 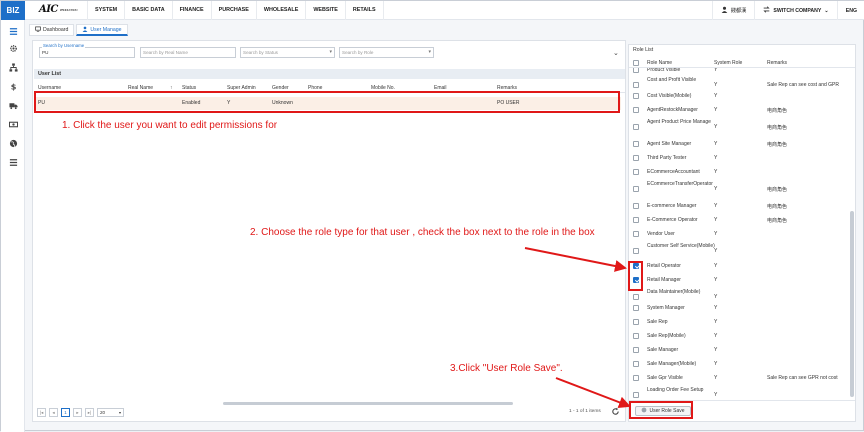 I want to click on page-size-select: 20 ▾, so click(x=110, y=412).